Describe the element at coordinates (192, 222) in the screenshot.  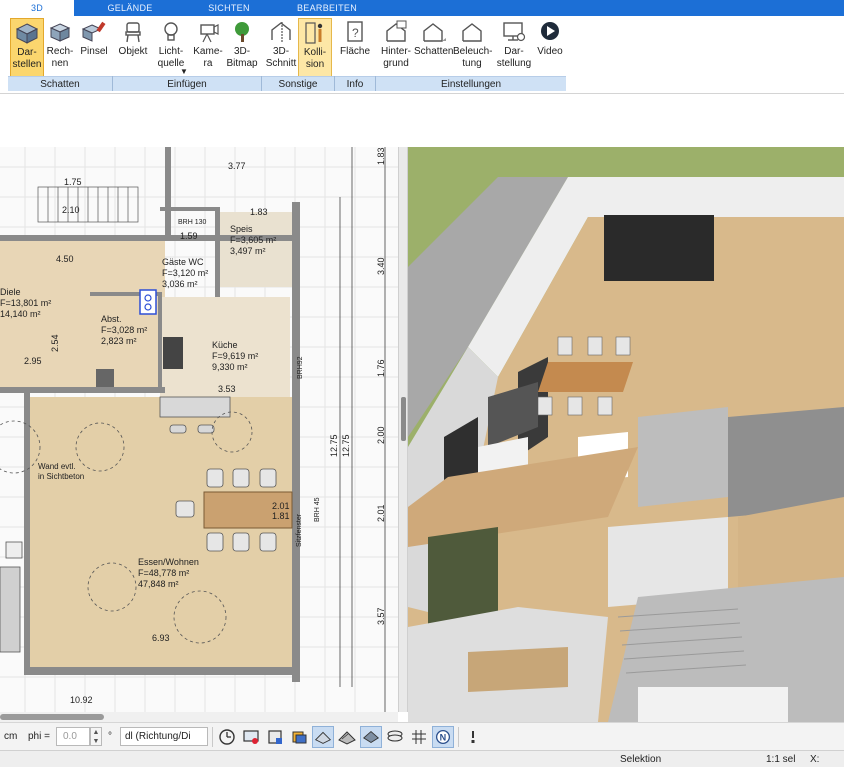
I see `dim-label: BRH 130` at that location.